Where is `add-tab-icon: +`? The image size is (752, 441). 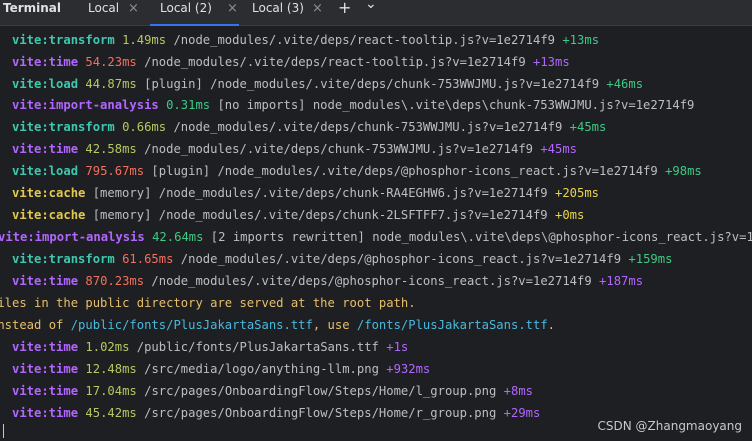 add-tab-icon: + is located at coordinates (344, 8).